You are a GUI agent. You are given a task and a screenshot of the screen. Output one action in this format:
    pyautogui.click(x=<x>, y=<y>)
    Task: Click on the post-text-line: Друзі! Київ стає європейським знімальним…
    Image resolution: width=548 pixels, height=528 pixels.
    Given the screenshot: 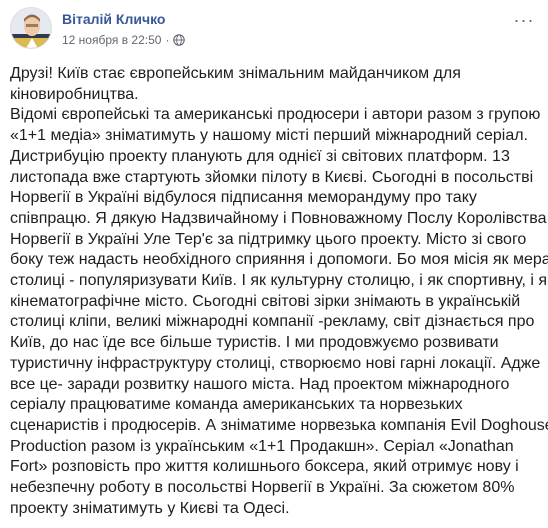 What is the action you would take?
    pyautogui.click(x=235, y=73)
    